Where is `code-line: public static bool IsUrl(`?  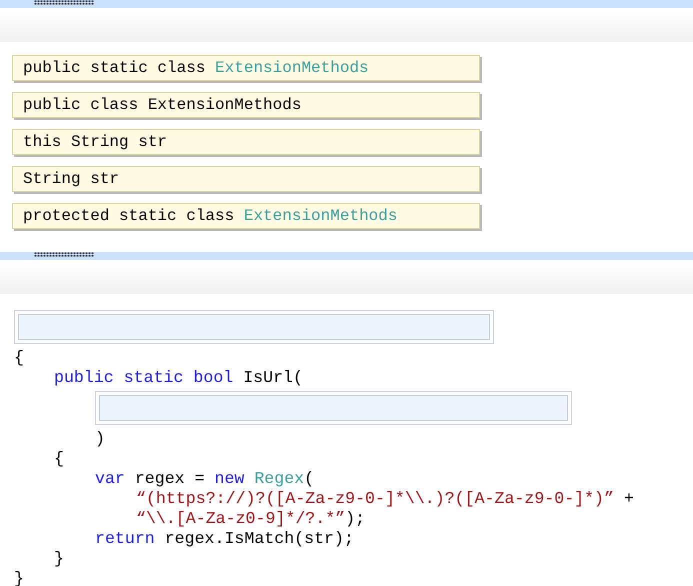 code-line: public static bool IsUrl( is located at coordinates (178, 378).